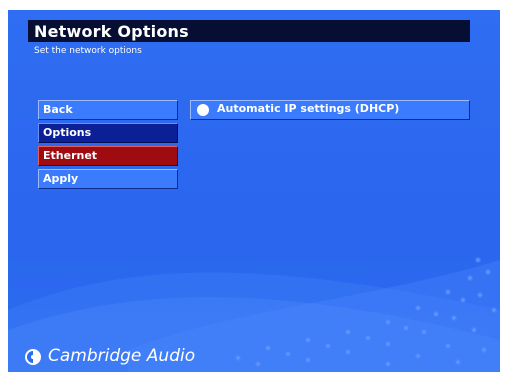 The image size is (508, 381). Describe the element at coordinates (111, 31) in the screenshot. I see `page-title: Network Options` at that location.